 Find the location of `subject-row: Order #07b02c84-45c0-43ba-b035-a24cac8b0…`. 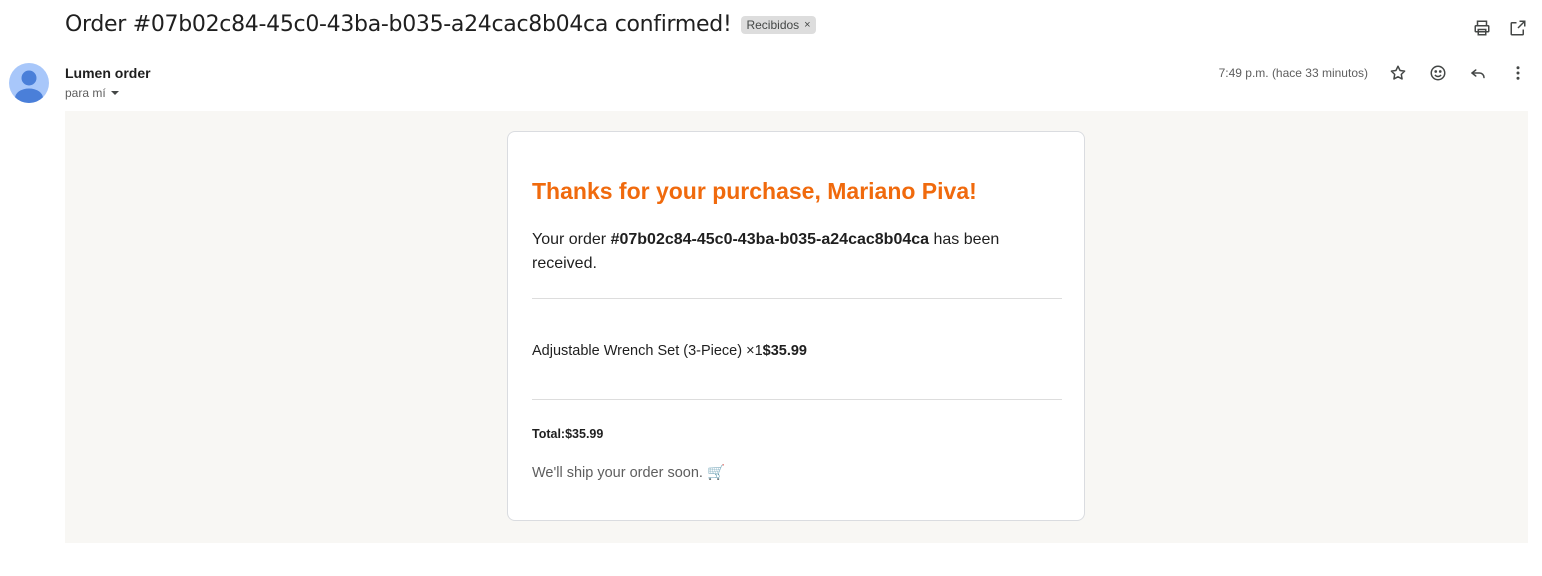

subject-row: Order #07b02c84-45c0-43ba-b035-a24cac8b0… is located at coordinates (440, 24).